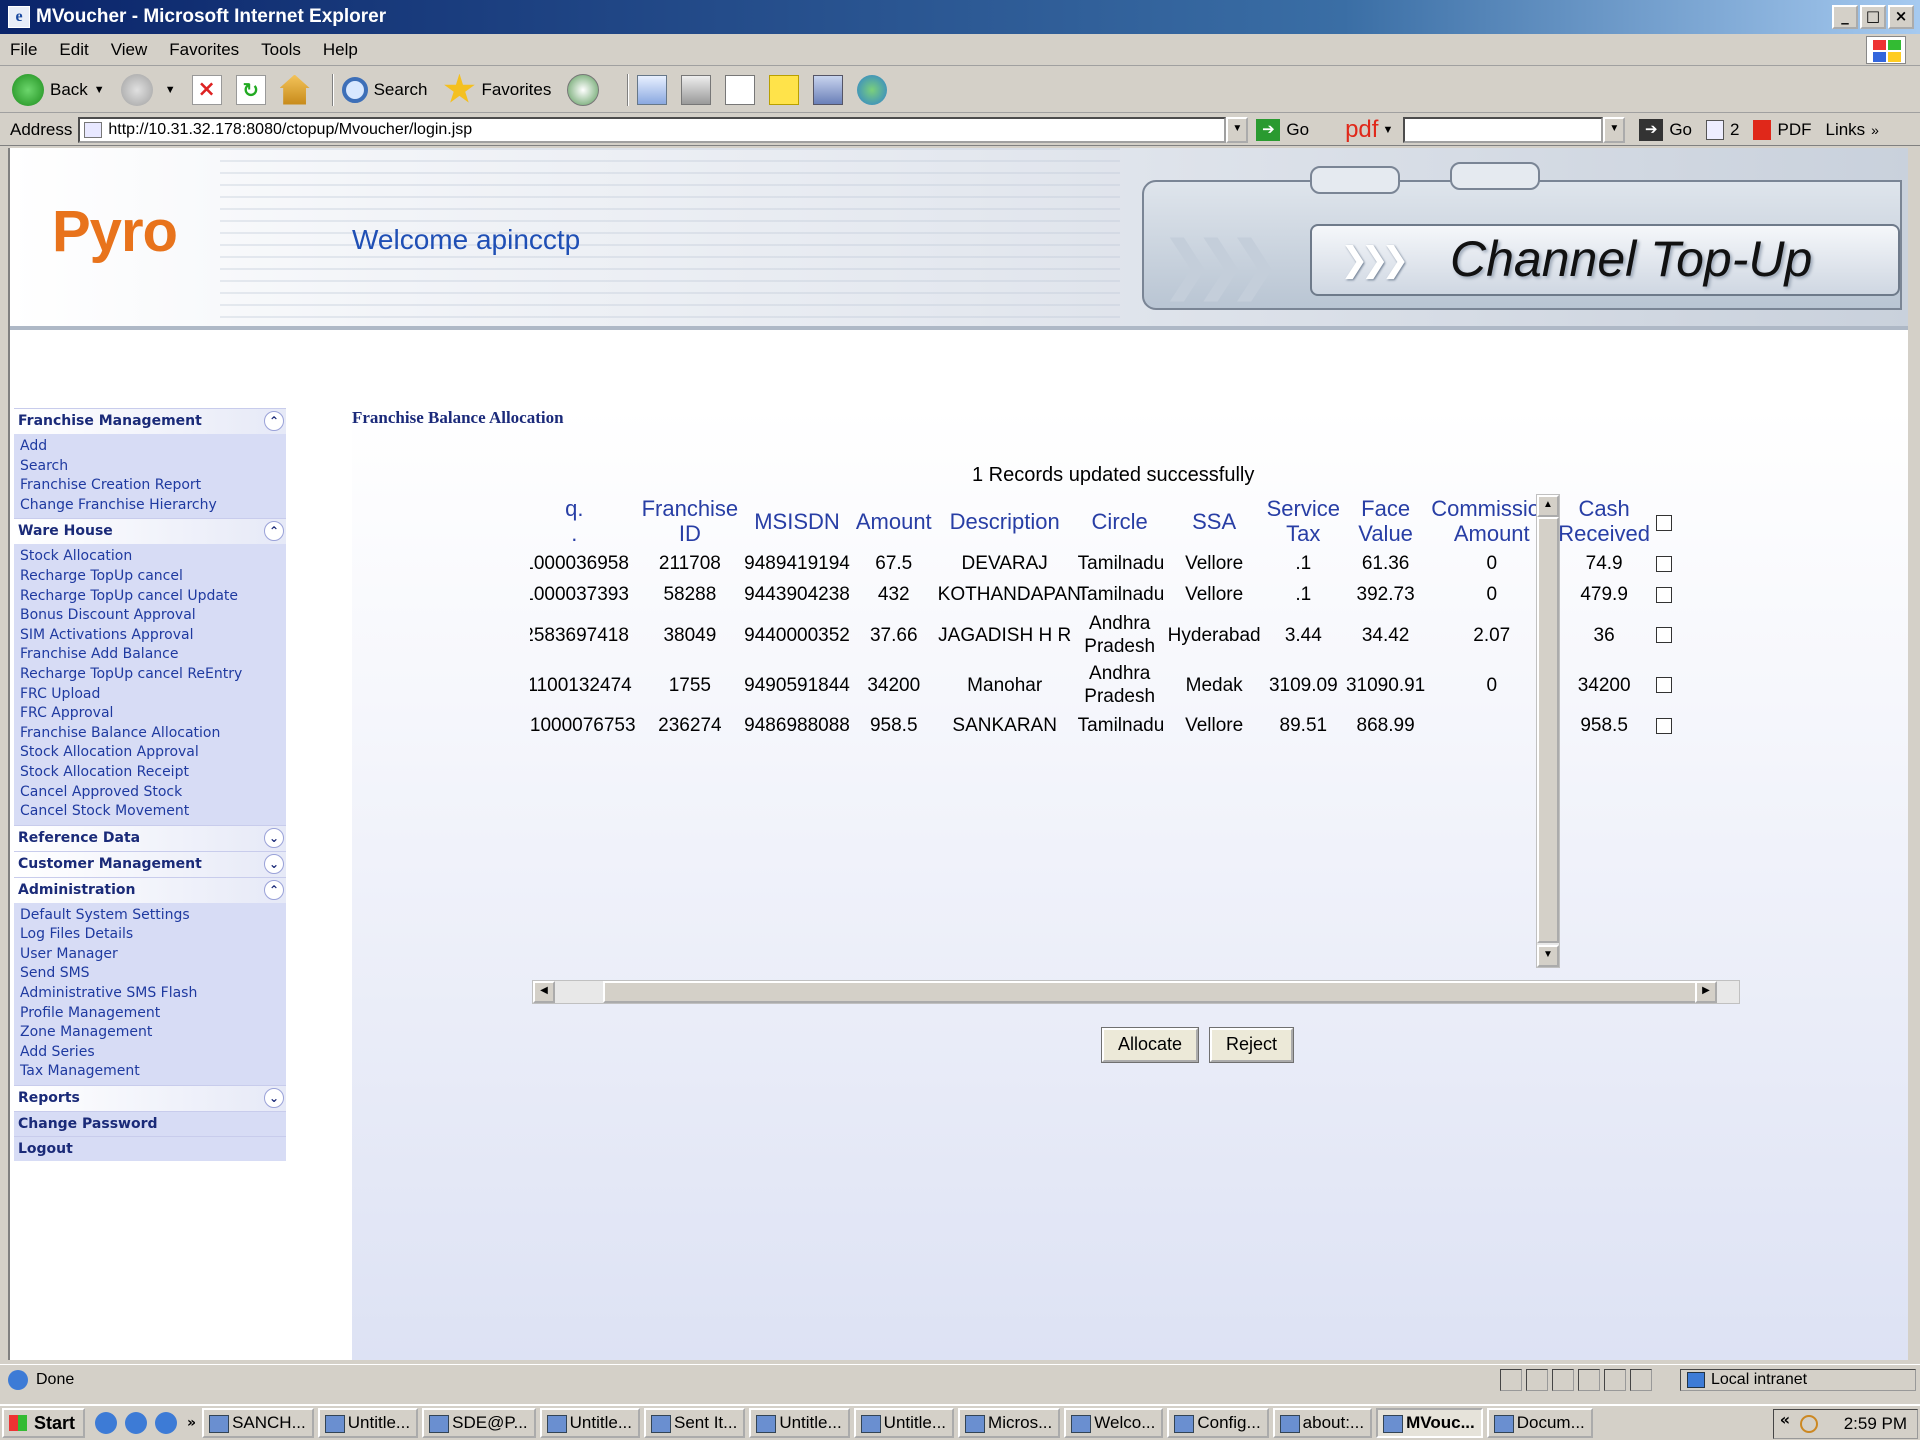 This screenshot has height=1440, width=1920. I want to click on sidebar-item: Administrative SMS Flash, so click(153, 994).